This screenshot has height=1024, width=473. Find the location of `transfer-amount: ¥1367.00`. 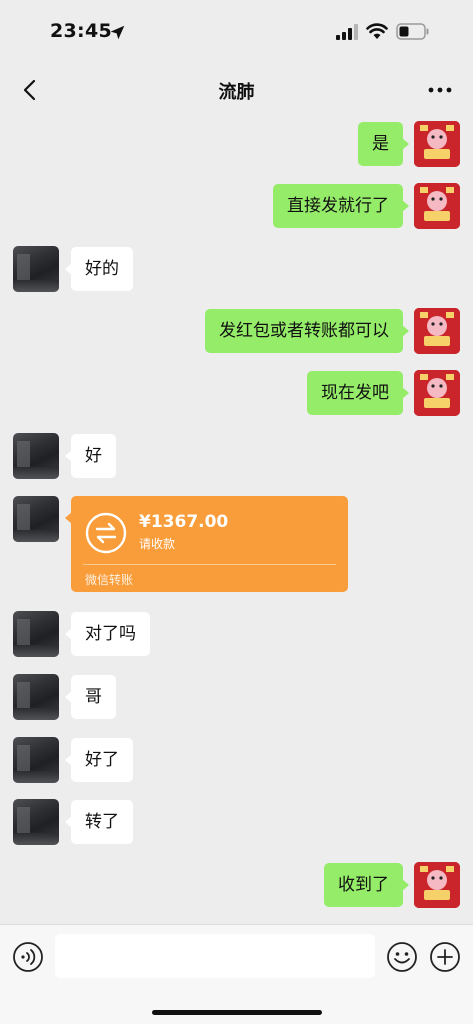

transfer-amount: ¥1367.00 is located at coordinates (184, 522).